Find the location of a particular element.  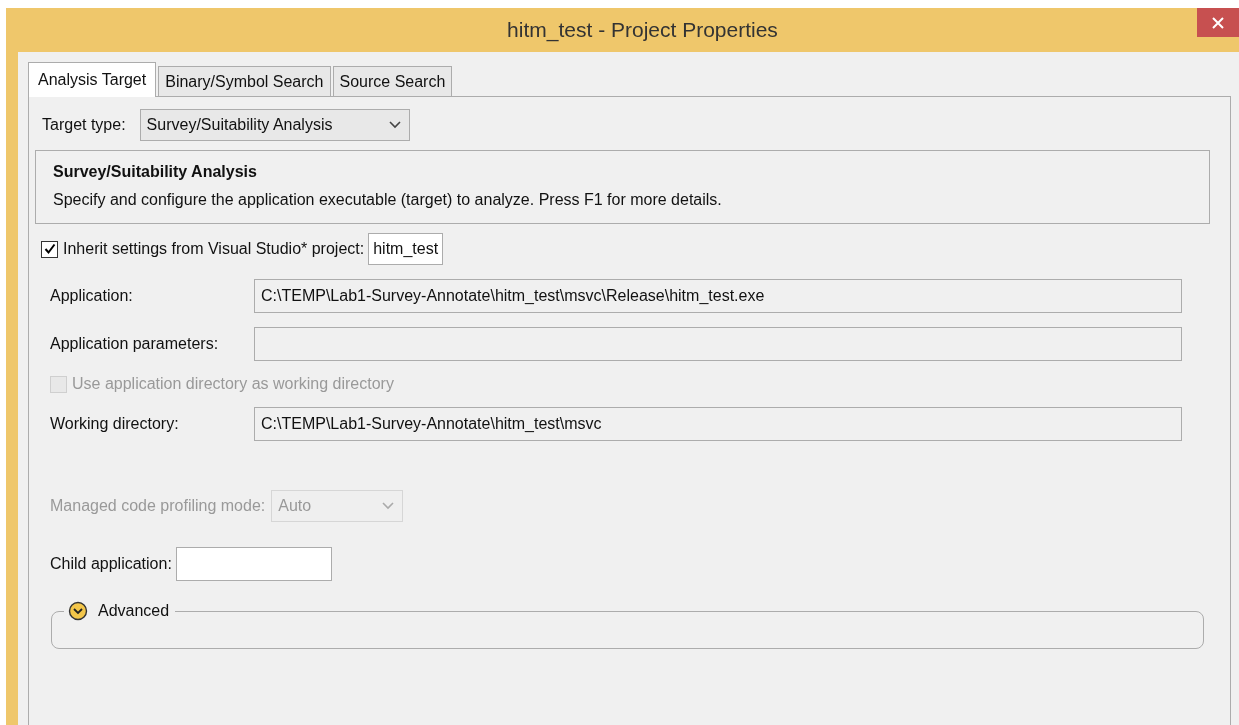

input-field: C:\TEMP\Lab1-Survey-Annotate\hitm_test\msvc is located at coordinates (718, 424).